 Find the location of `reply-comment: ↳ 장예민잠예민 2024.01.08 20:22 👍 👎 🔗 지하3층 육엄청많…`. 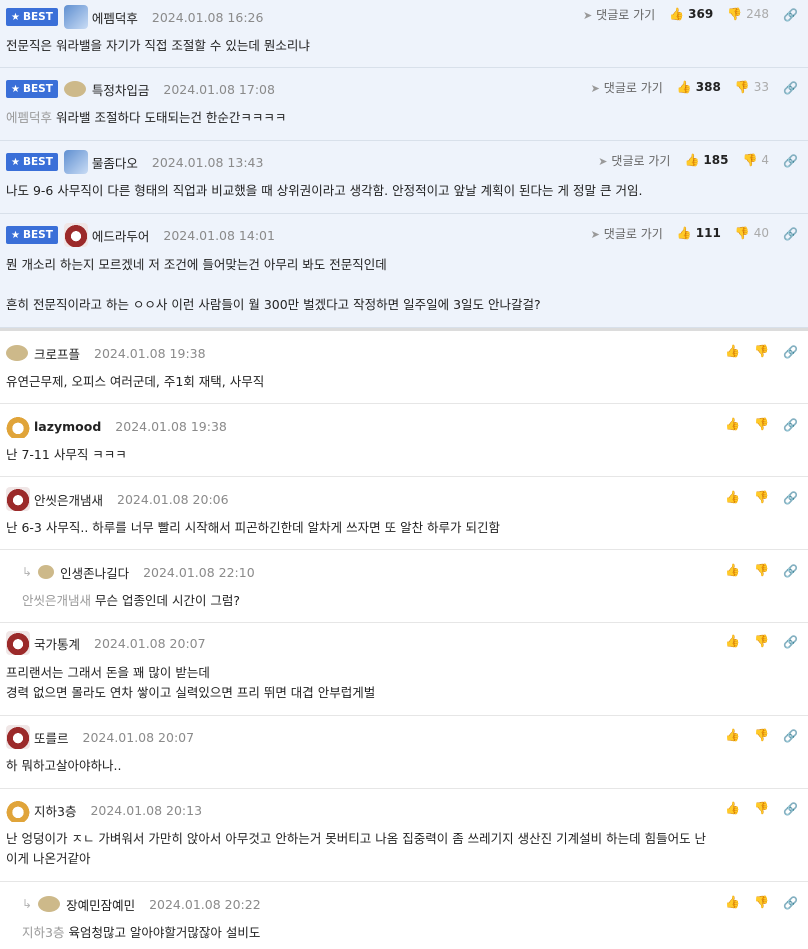

reply-comment: ↳ 장예민잠예민 2024.01.08 20:22 👍 👎 🔗 지하3층 육엄청많… is located at coordinates (404, 915).